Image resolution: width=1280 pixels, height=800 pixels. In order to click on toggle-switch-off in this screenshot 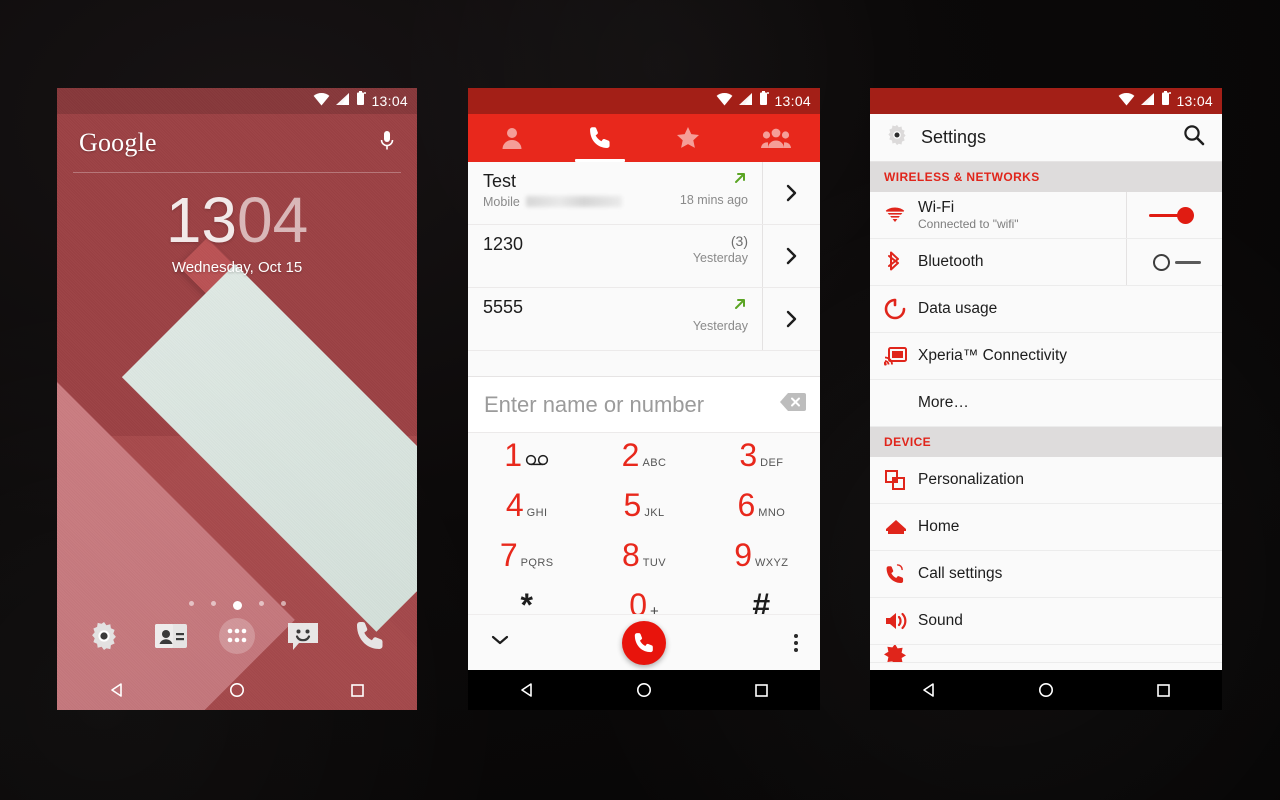, I will do `click(1175, 262)`.